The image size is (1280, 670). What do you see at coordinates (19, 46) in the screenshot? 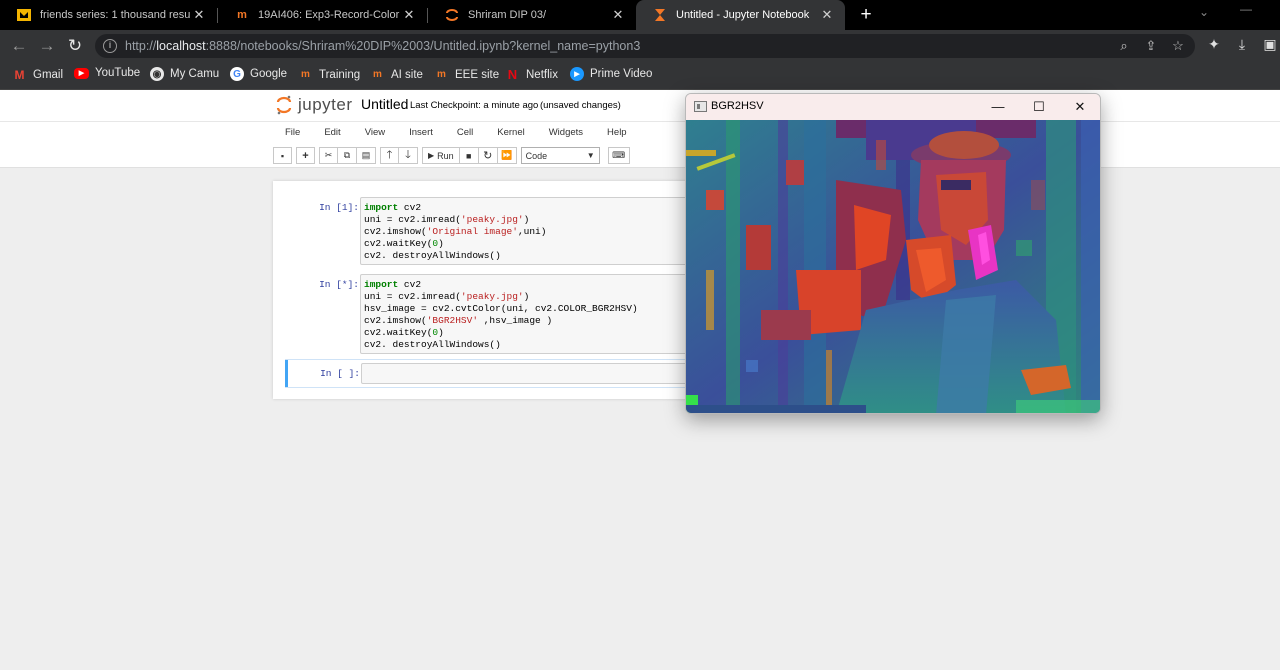
I see `back-arrow-icon: ←` at bounding box center [19, 46].